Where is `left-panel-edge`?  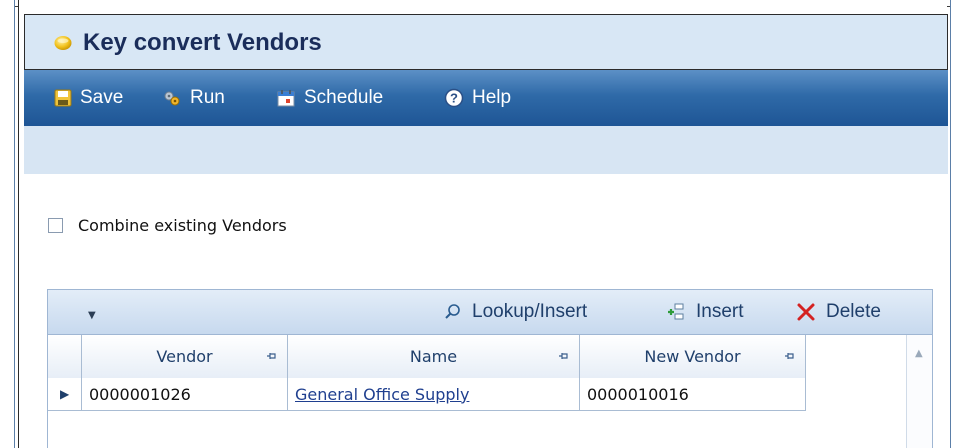 left-panel-edge is located at coordinates (7, 224).